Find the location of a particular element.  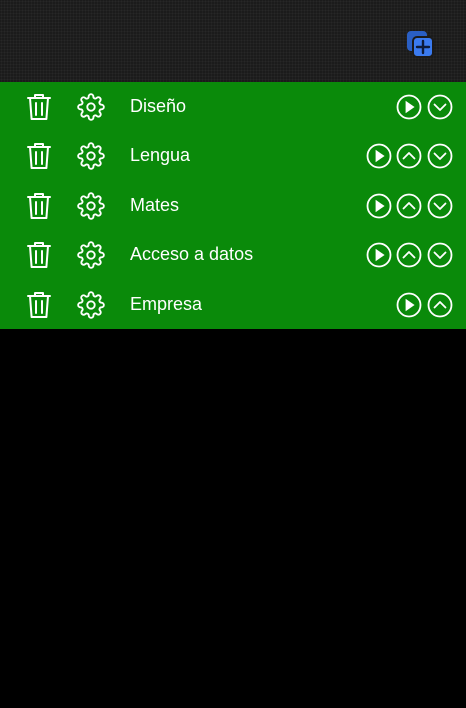

list-item: Mates is located at coordinates (233, 205).